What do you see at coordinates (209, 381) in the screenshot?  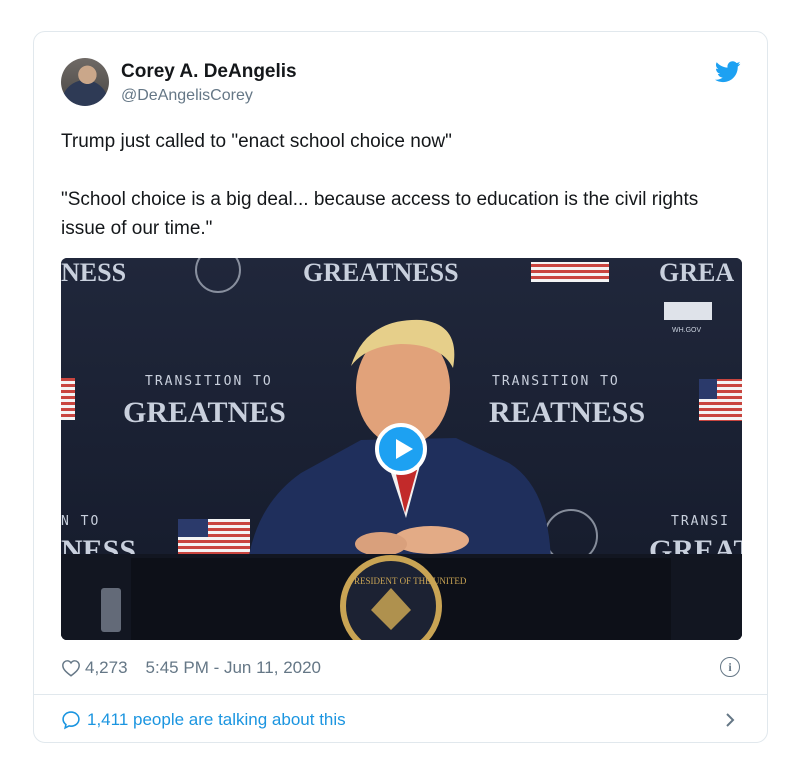 I see `backdrop-text-transition-left: TRANSITION TO` at bounding box center [209, 381].